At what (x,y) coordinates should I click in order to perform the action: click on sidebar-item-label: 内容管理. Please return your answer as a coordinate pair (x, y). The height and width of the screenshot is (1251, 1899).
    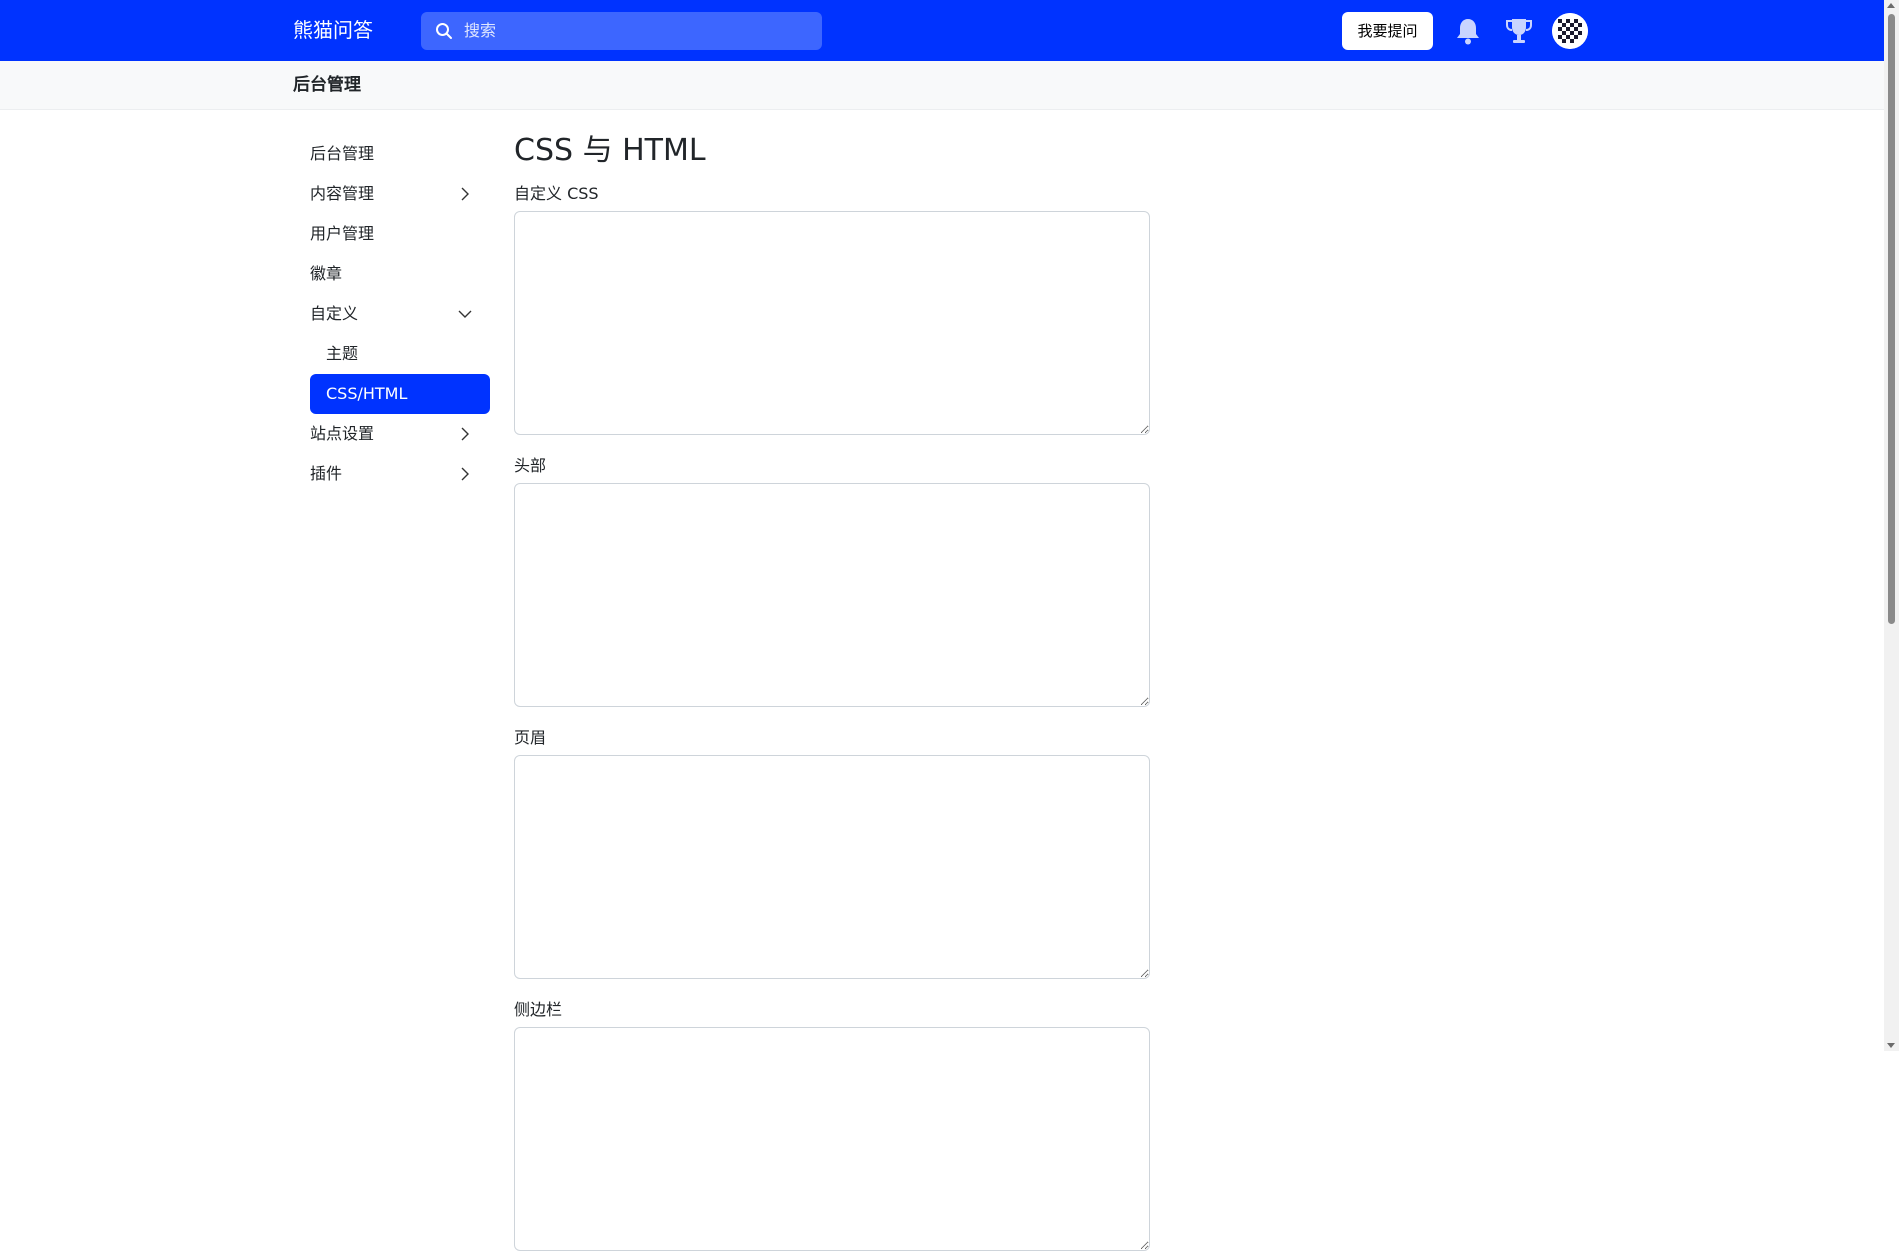
    Looking at the image, I should click on (342, 193).